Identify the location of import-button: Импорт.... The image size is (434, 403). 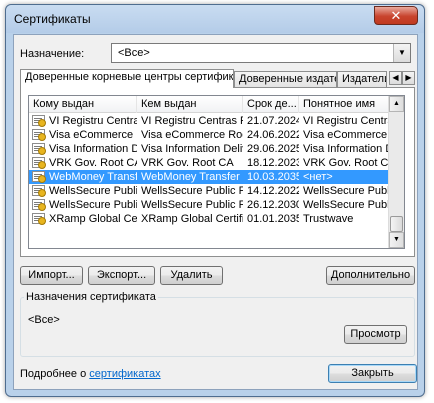
(51, 275).